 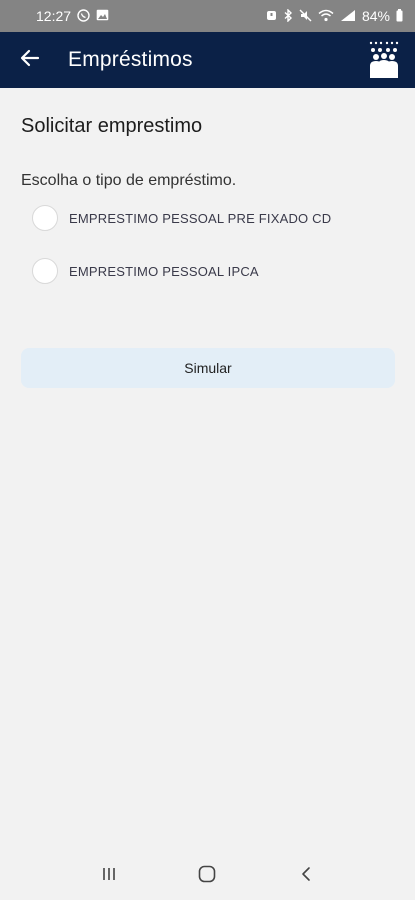 What do you see at coordinates (129, 180) in the screenshot?
I see `loan-type-prompt: Escolha o tipo de empréstimo.` at bounding box center [129, 180].